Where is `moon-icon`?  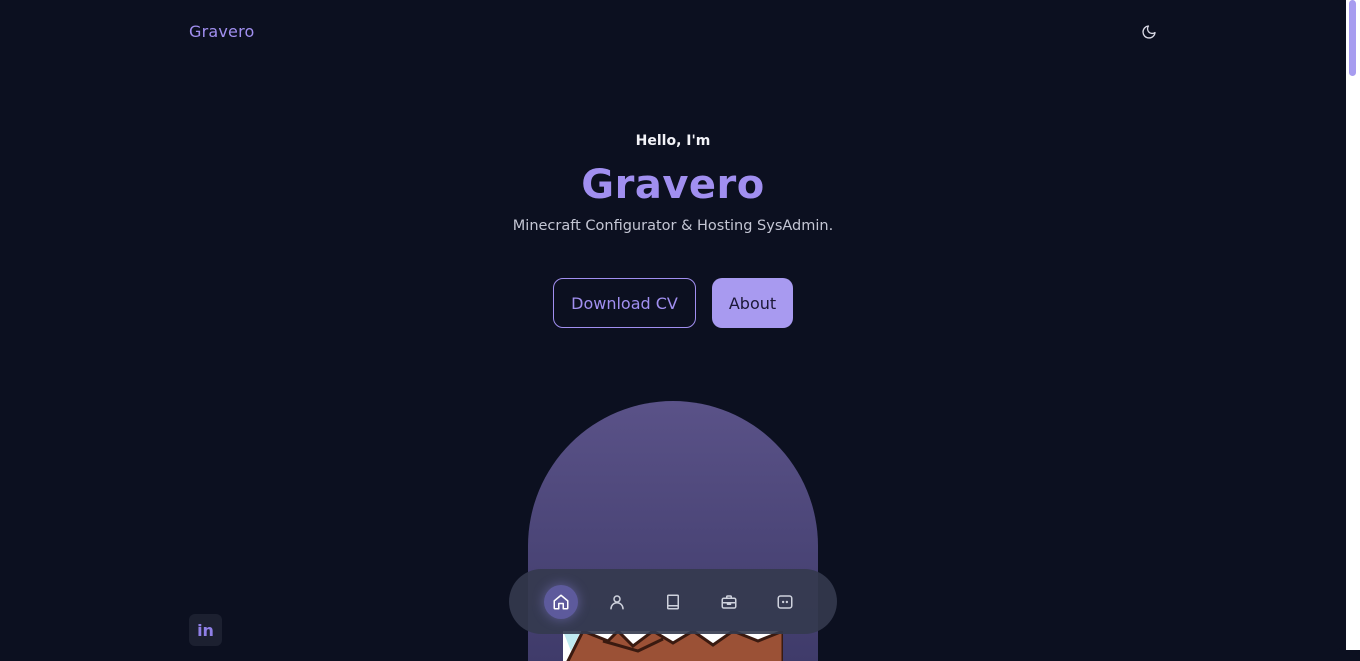
moon-icon is located at coordinates (1149, 32).